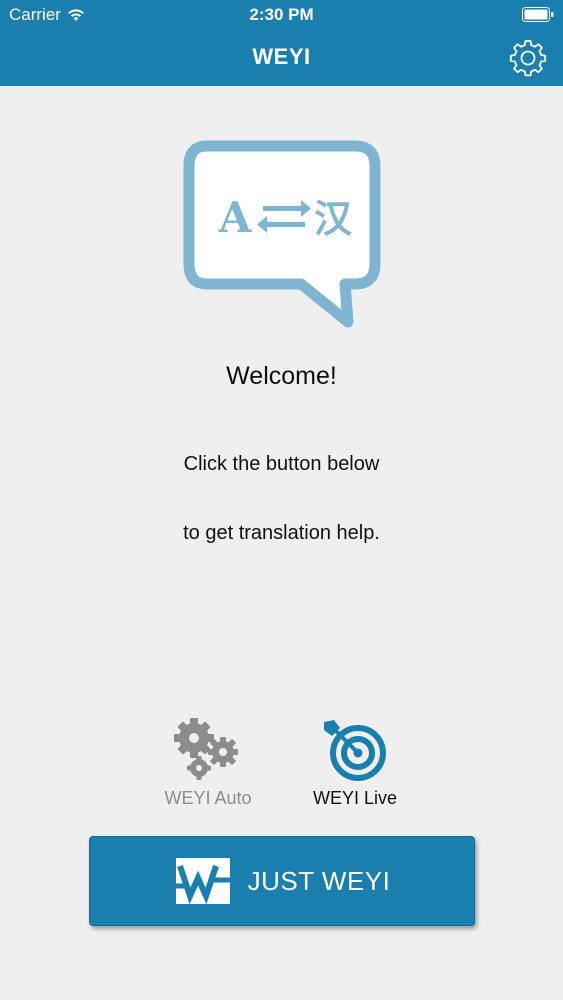 The image size is (563, 1000). What do you see at coordinates (319, 880) in the screenshot?
I see `just-weyi-label: JUST WEYI` at bounding box center [319, 880].